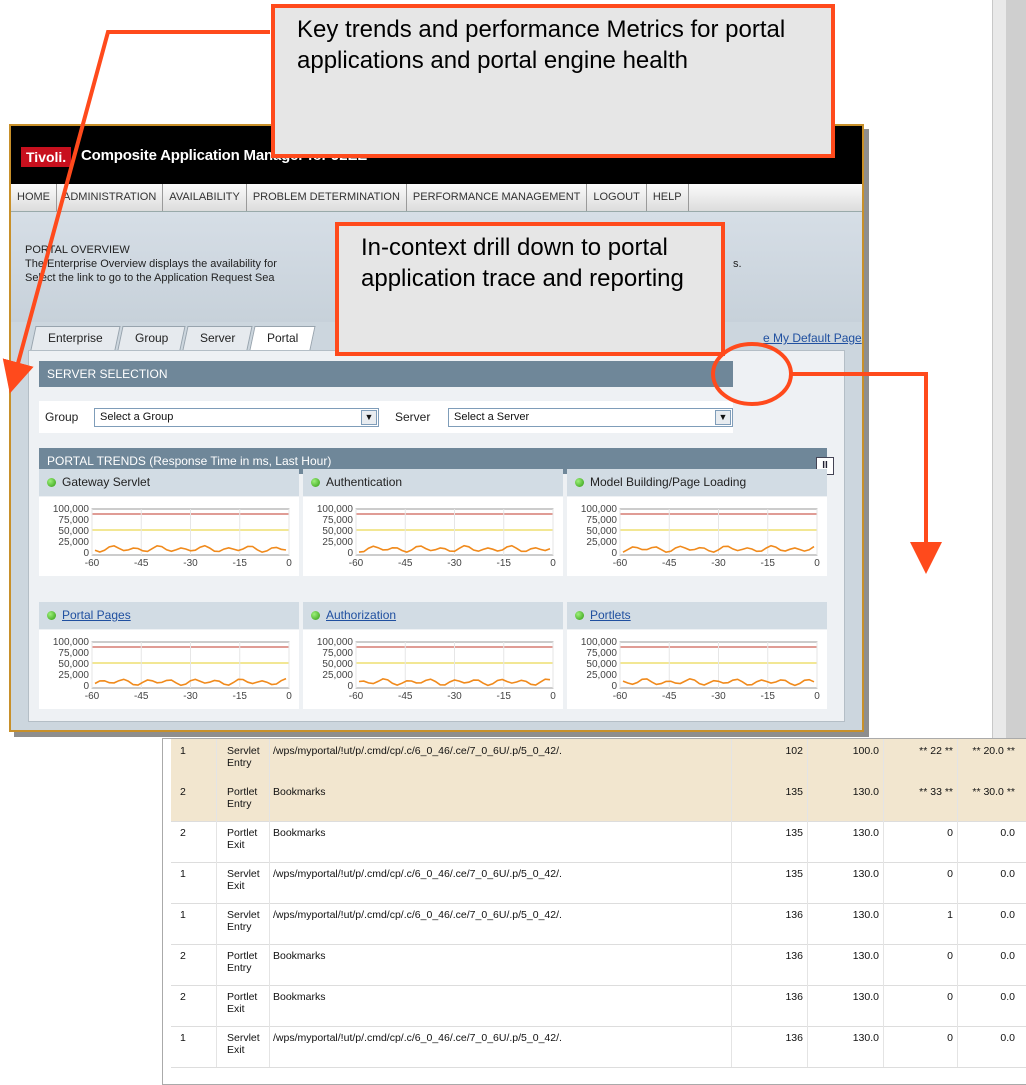 This screenshot has width=1026, height=1085. What do you see at coordinates (866, 473) in the screenshot?
I see `callout-arrow-right` at bounding box center [866, 473].